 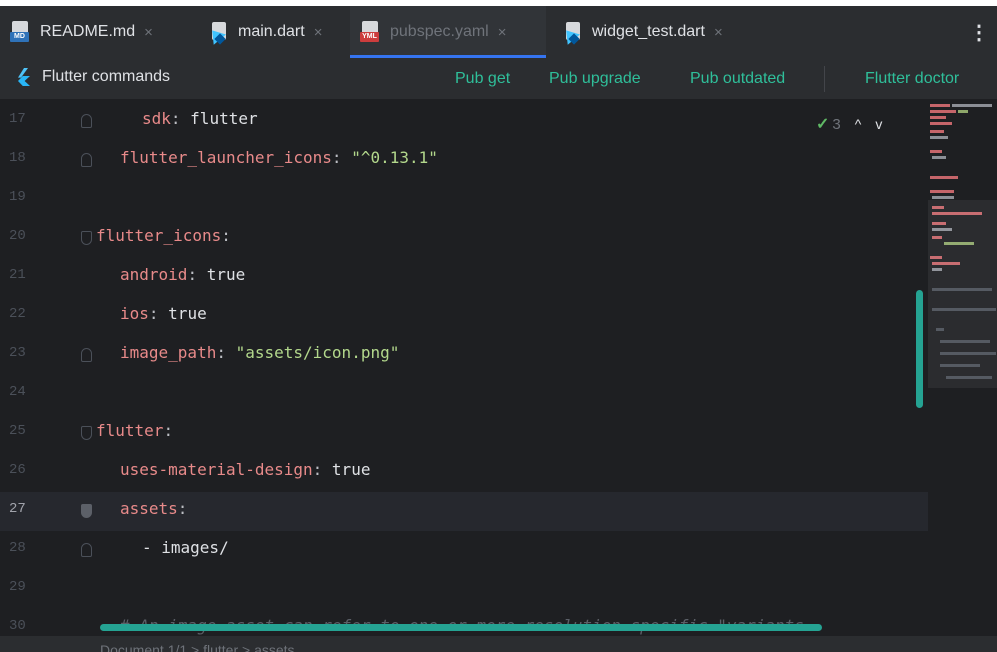 What do you see at coordinates (439, 31) in the screenshot?
I see `tab-label: pubspec.yaml` at bounding box center [439, 31].